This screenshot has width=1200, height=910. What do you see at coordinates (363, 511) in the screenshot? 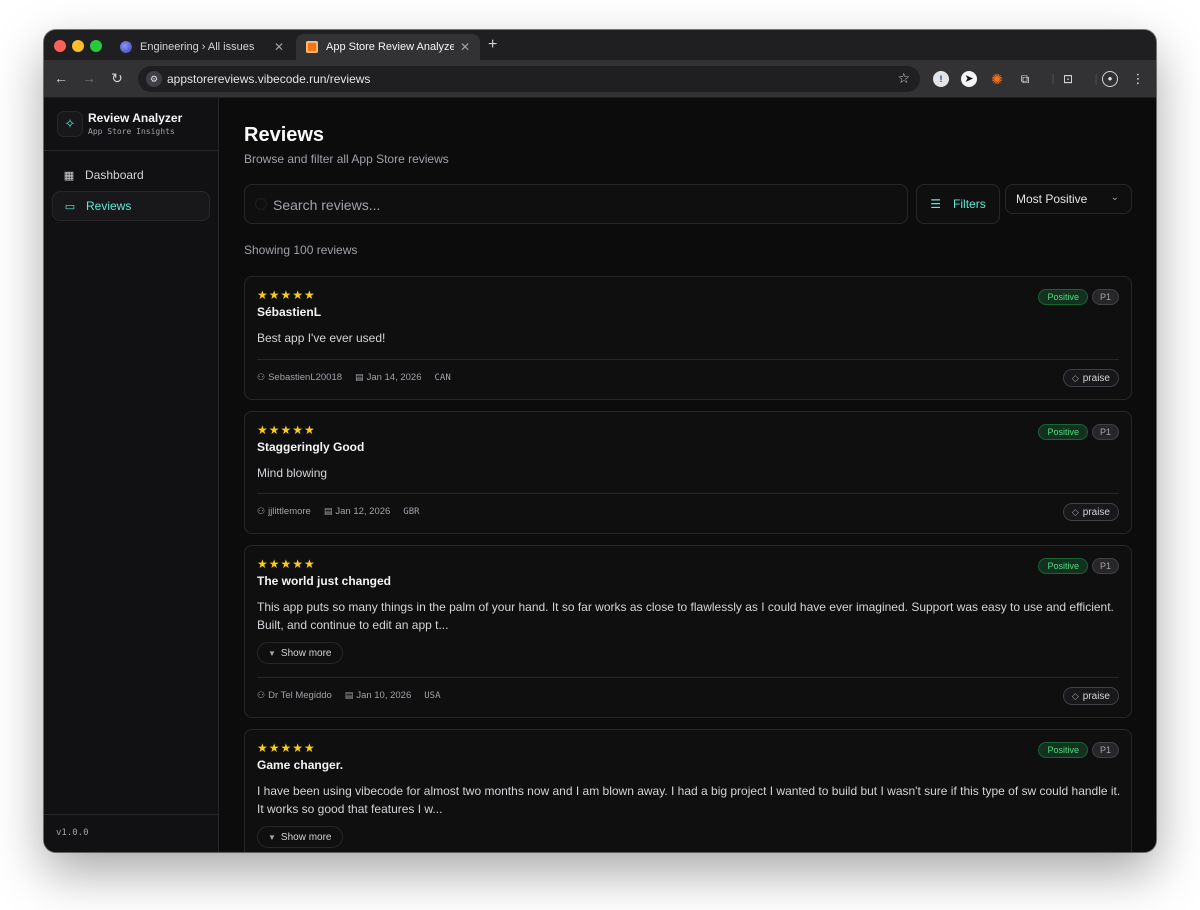
I see `review-date: Jan 12, 2026` at bounding box center [363, 511].